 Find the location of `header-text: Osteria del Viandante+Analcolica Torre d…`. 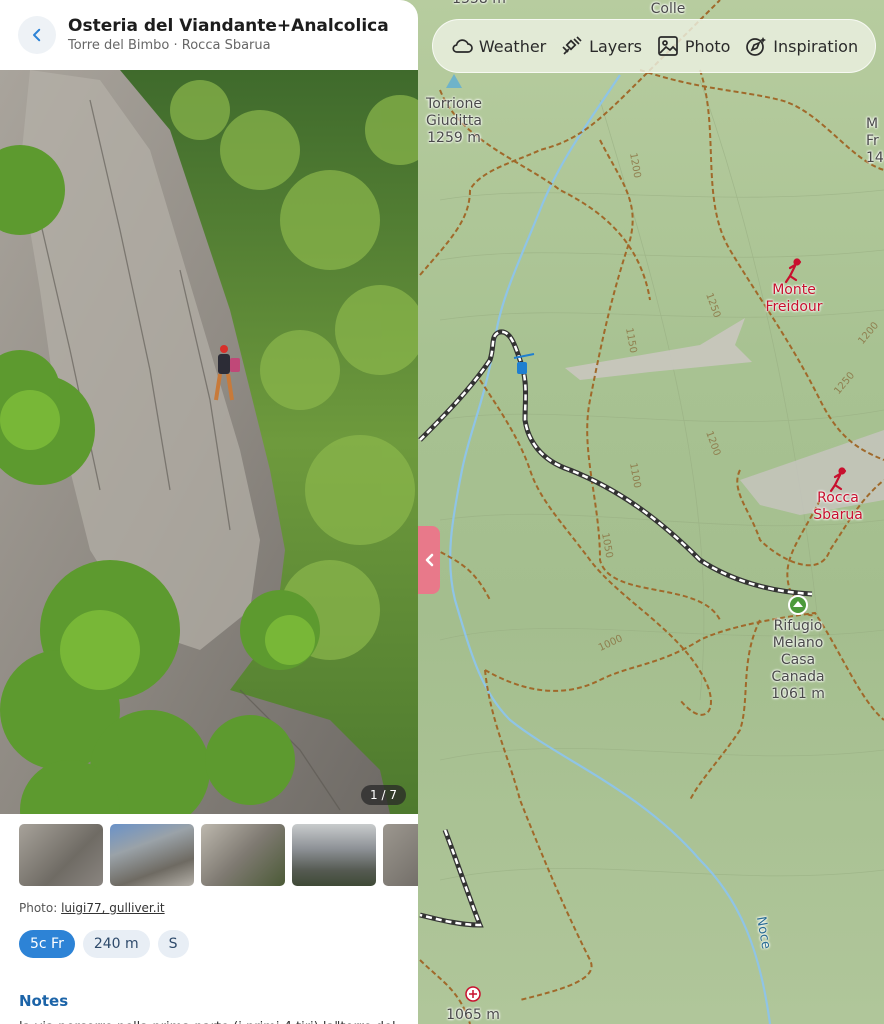

header-text: Osteria del Viandante+Analcolica Torre d… is located at coordinates (228, 35).